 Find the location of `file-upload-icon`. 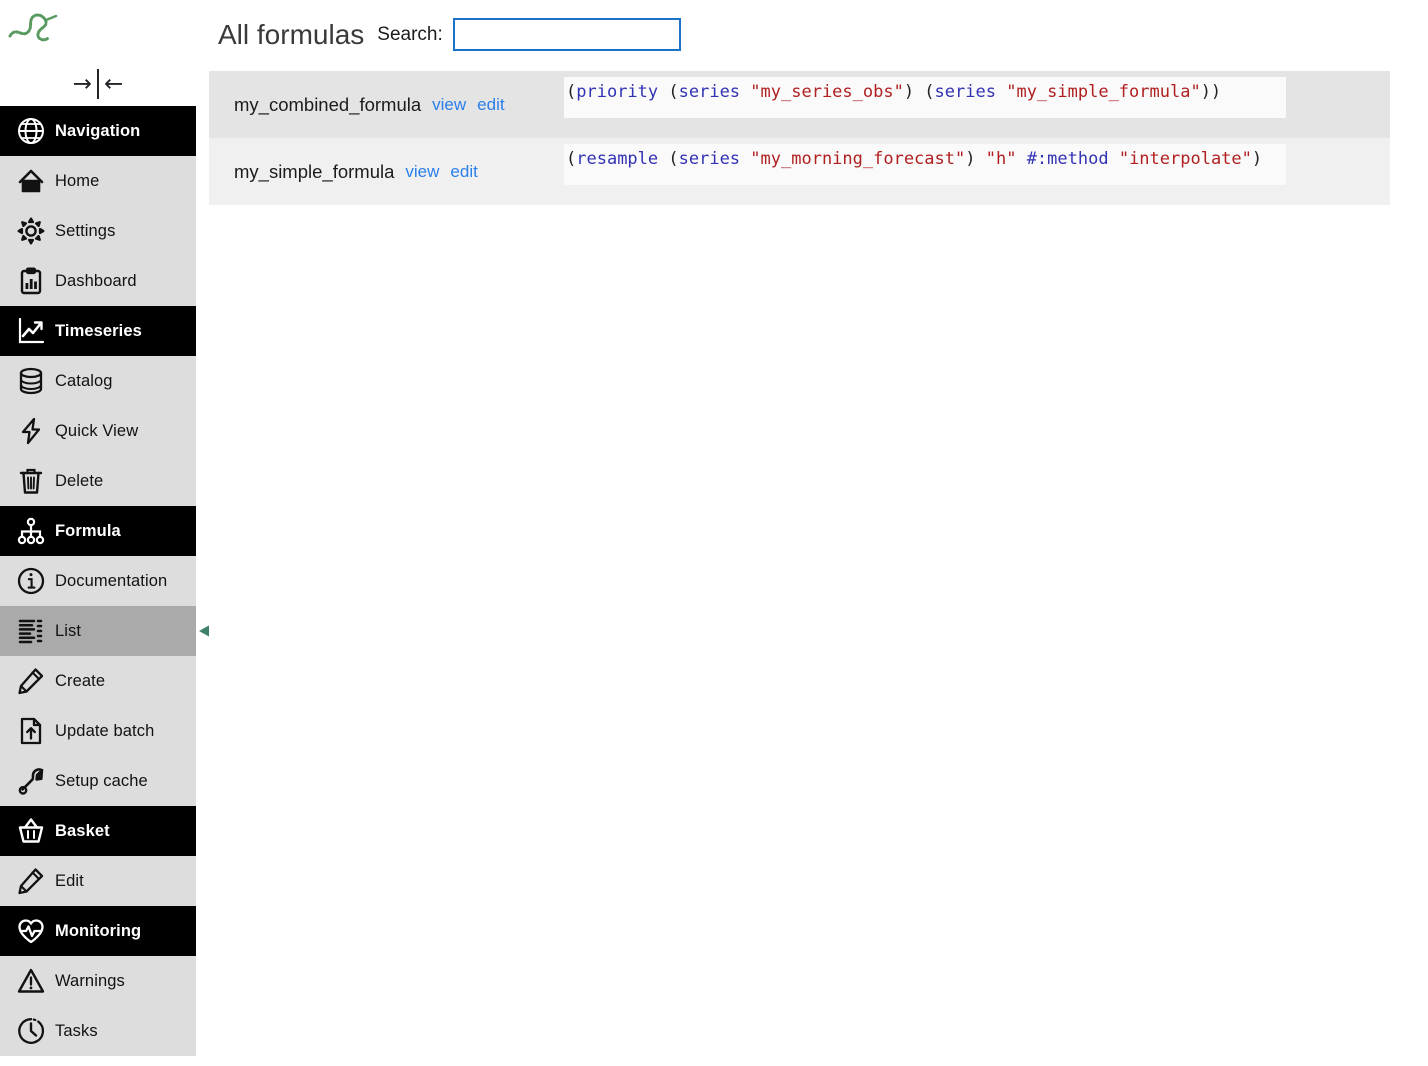

file-upload-icon is located at coordinates (31, 731).